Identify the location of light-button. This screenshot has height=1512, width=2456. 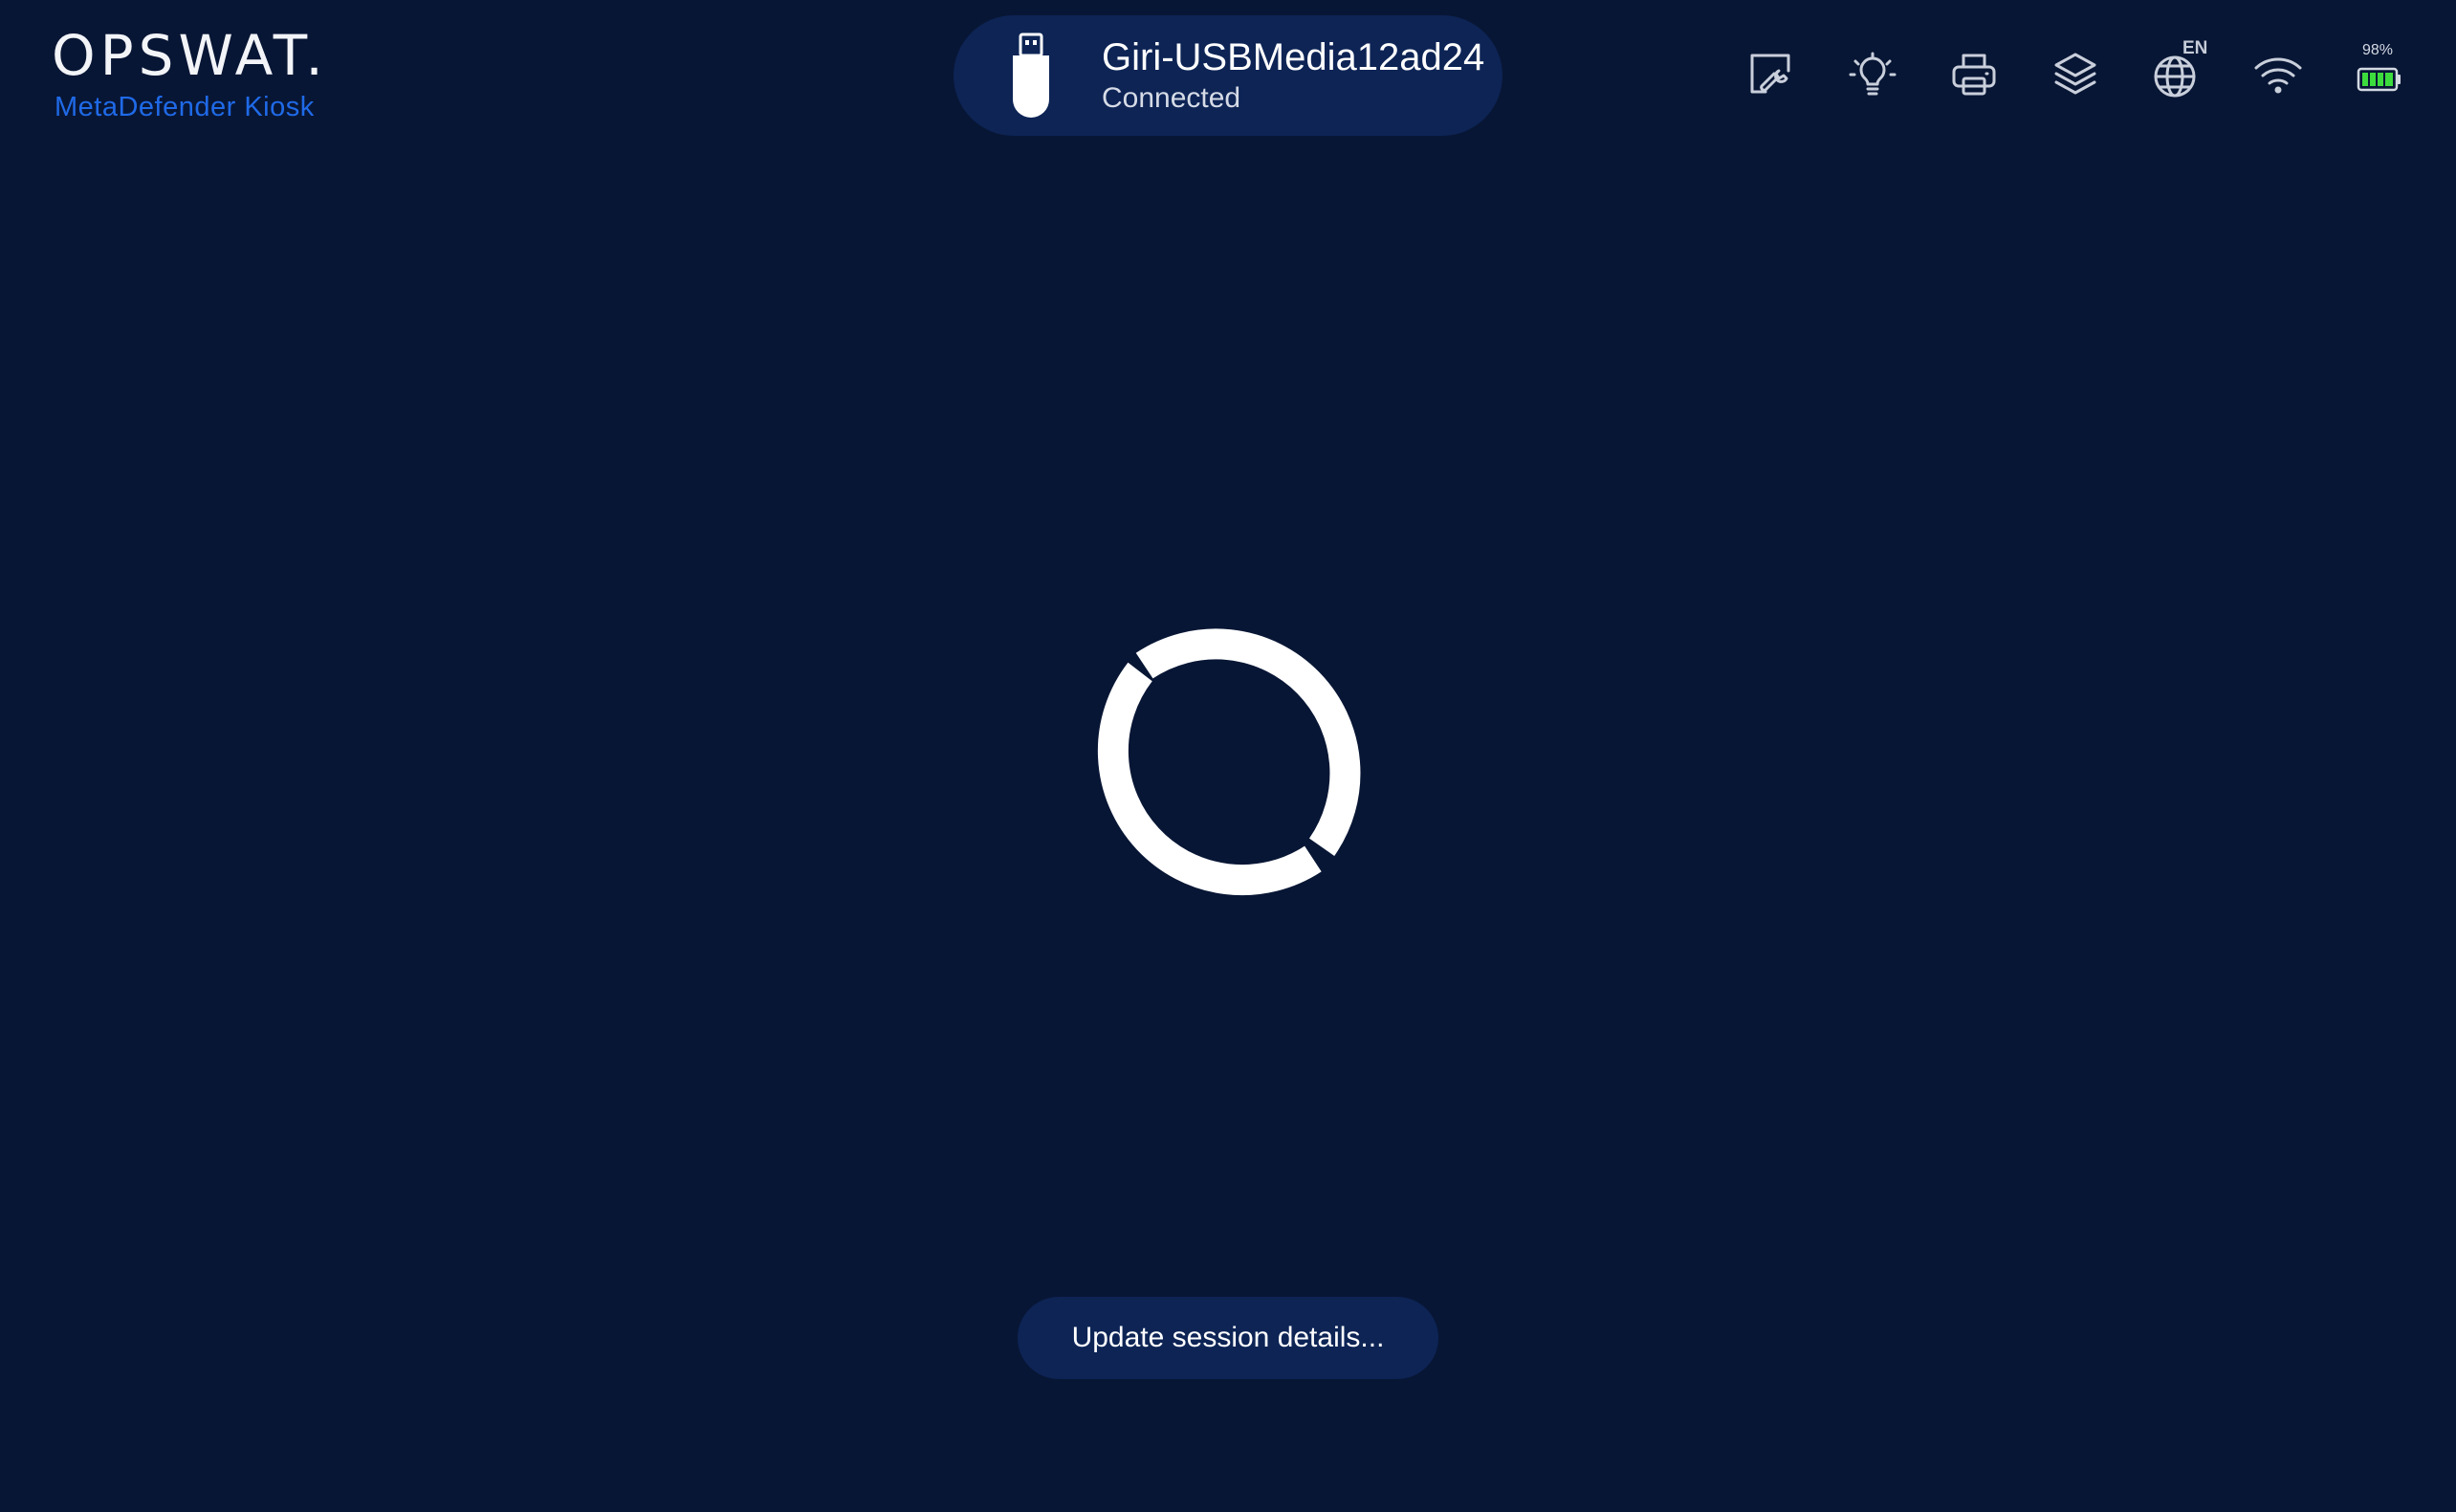
(1872, 74).